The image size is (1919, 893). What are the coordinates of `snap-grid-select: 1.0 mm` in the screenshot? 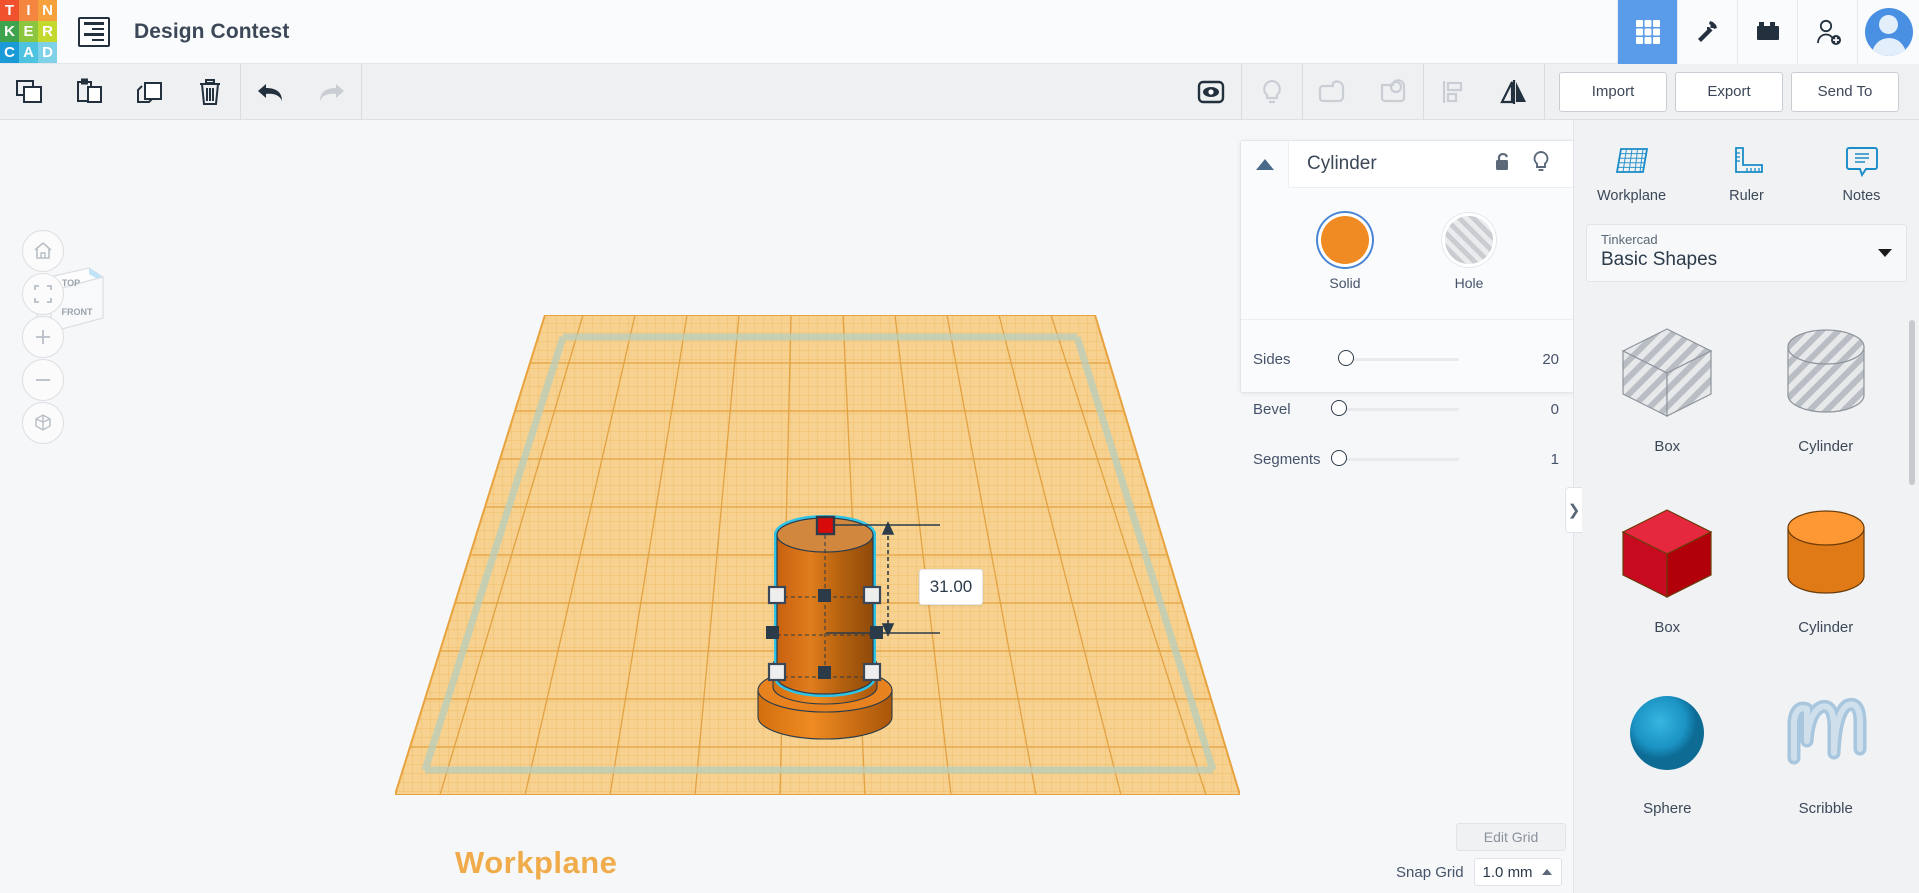 It's located at (1517, 872).